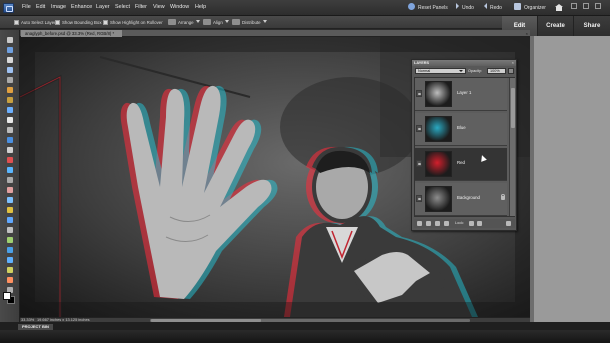  I want to click on home-icon, so click(559, 7).